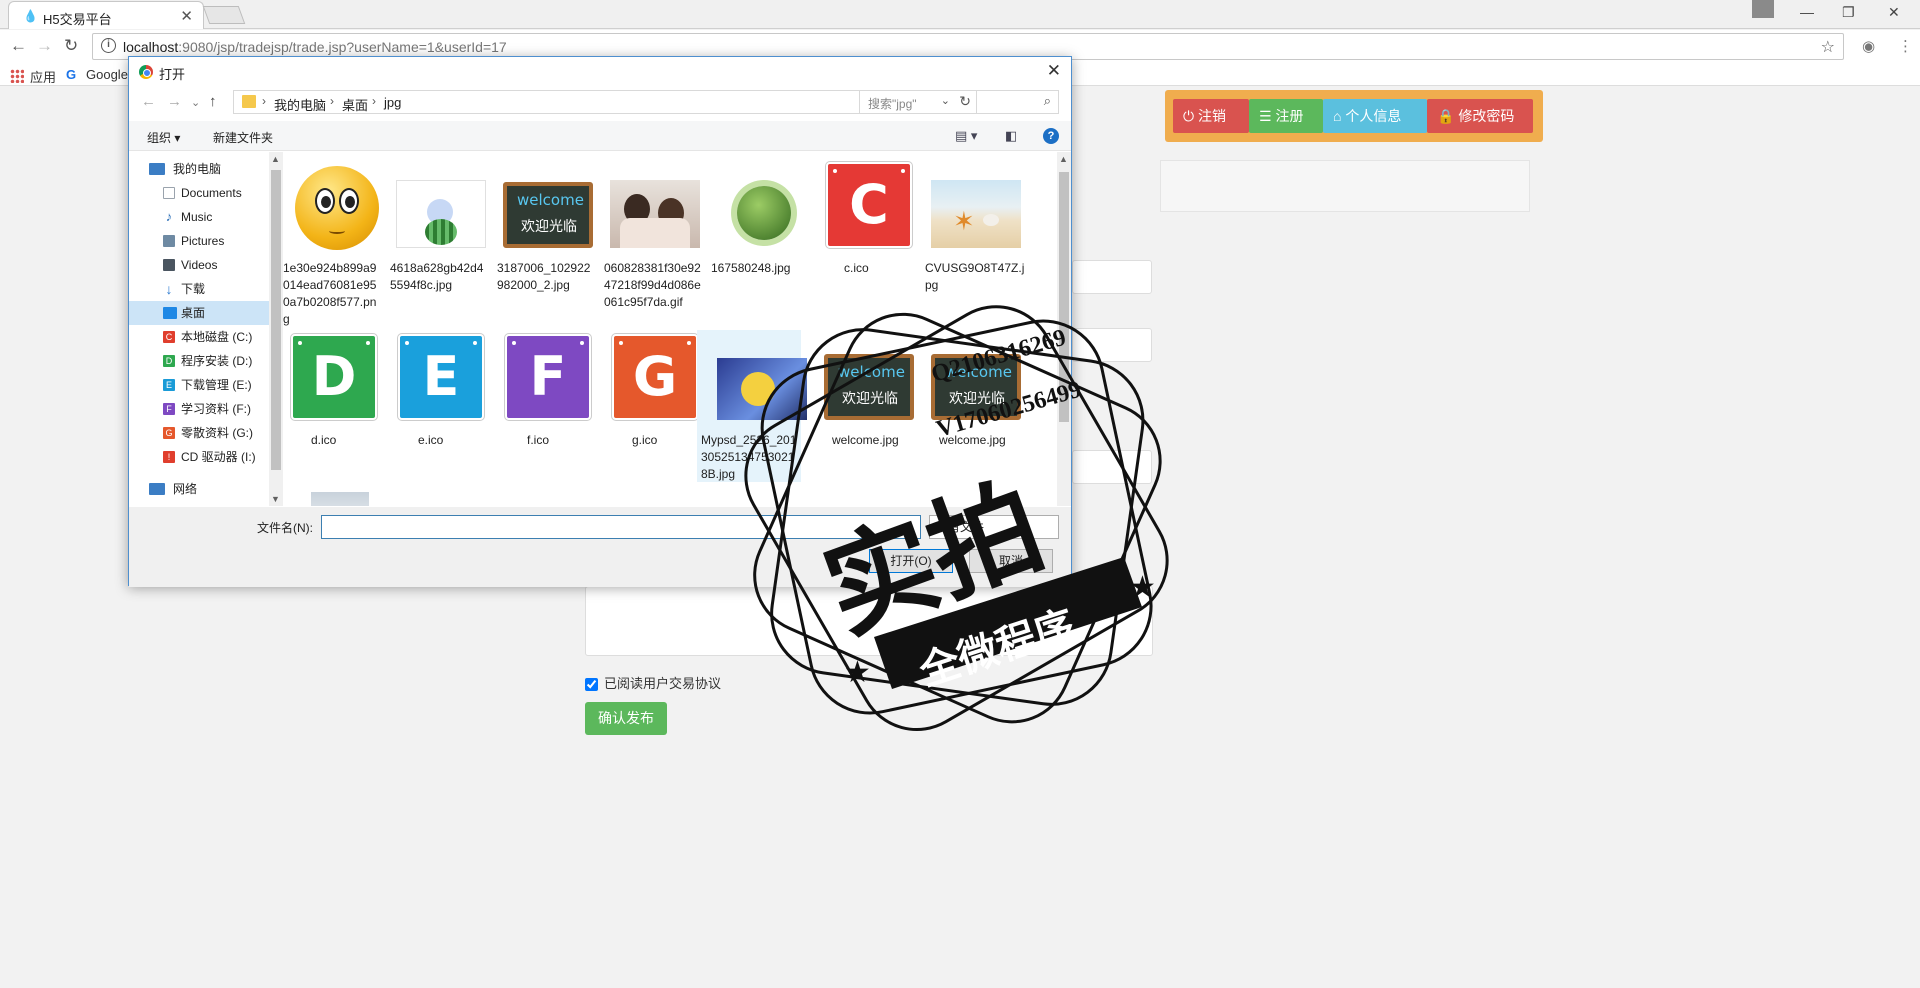 This screenshot has height=988, width=1920. Describe the element at coordinates (201, 433) in the screenshot. I see `nav-drive-g: G 零散资料 (G:)` at that location.